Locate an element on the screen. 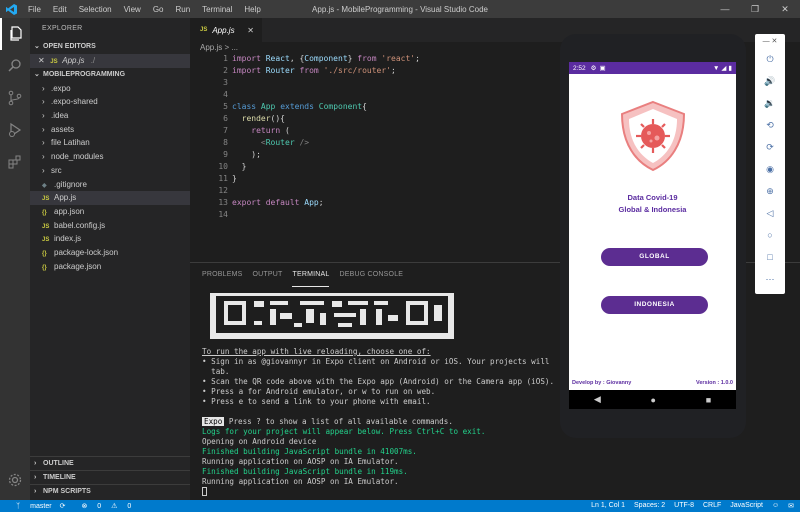  overview-icon: □ is located at coordinates (770, 257).